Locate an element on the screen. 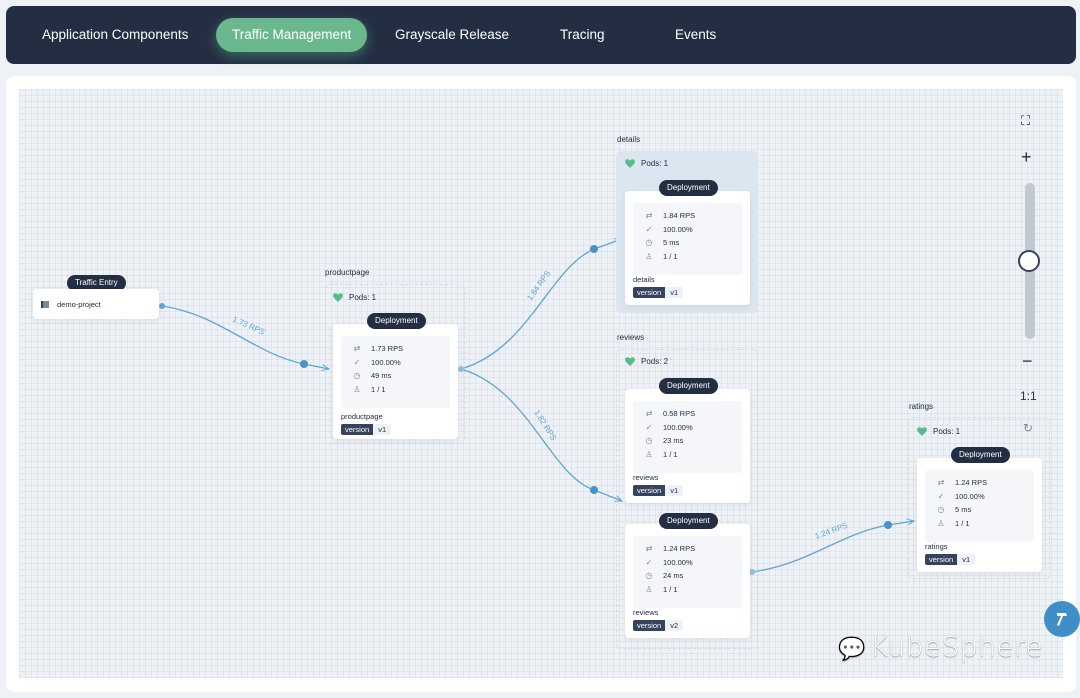 This screenshot has width=1080, height=698. pods-count-details: Pods: 1 is located at coordinates (646, 163).